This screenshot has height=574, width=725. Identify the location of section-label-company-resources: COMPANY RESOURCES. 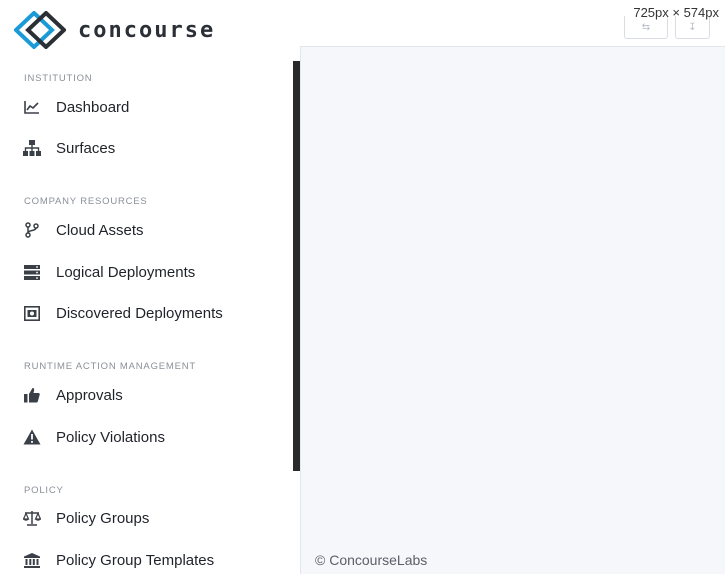
(86, 201).